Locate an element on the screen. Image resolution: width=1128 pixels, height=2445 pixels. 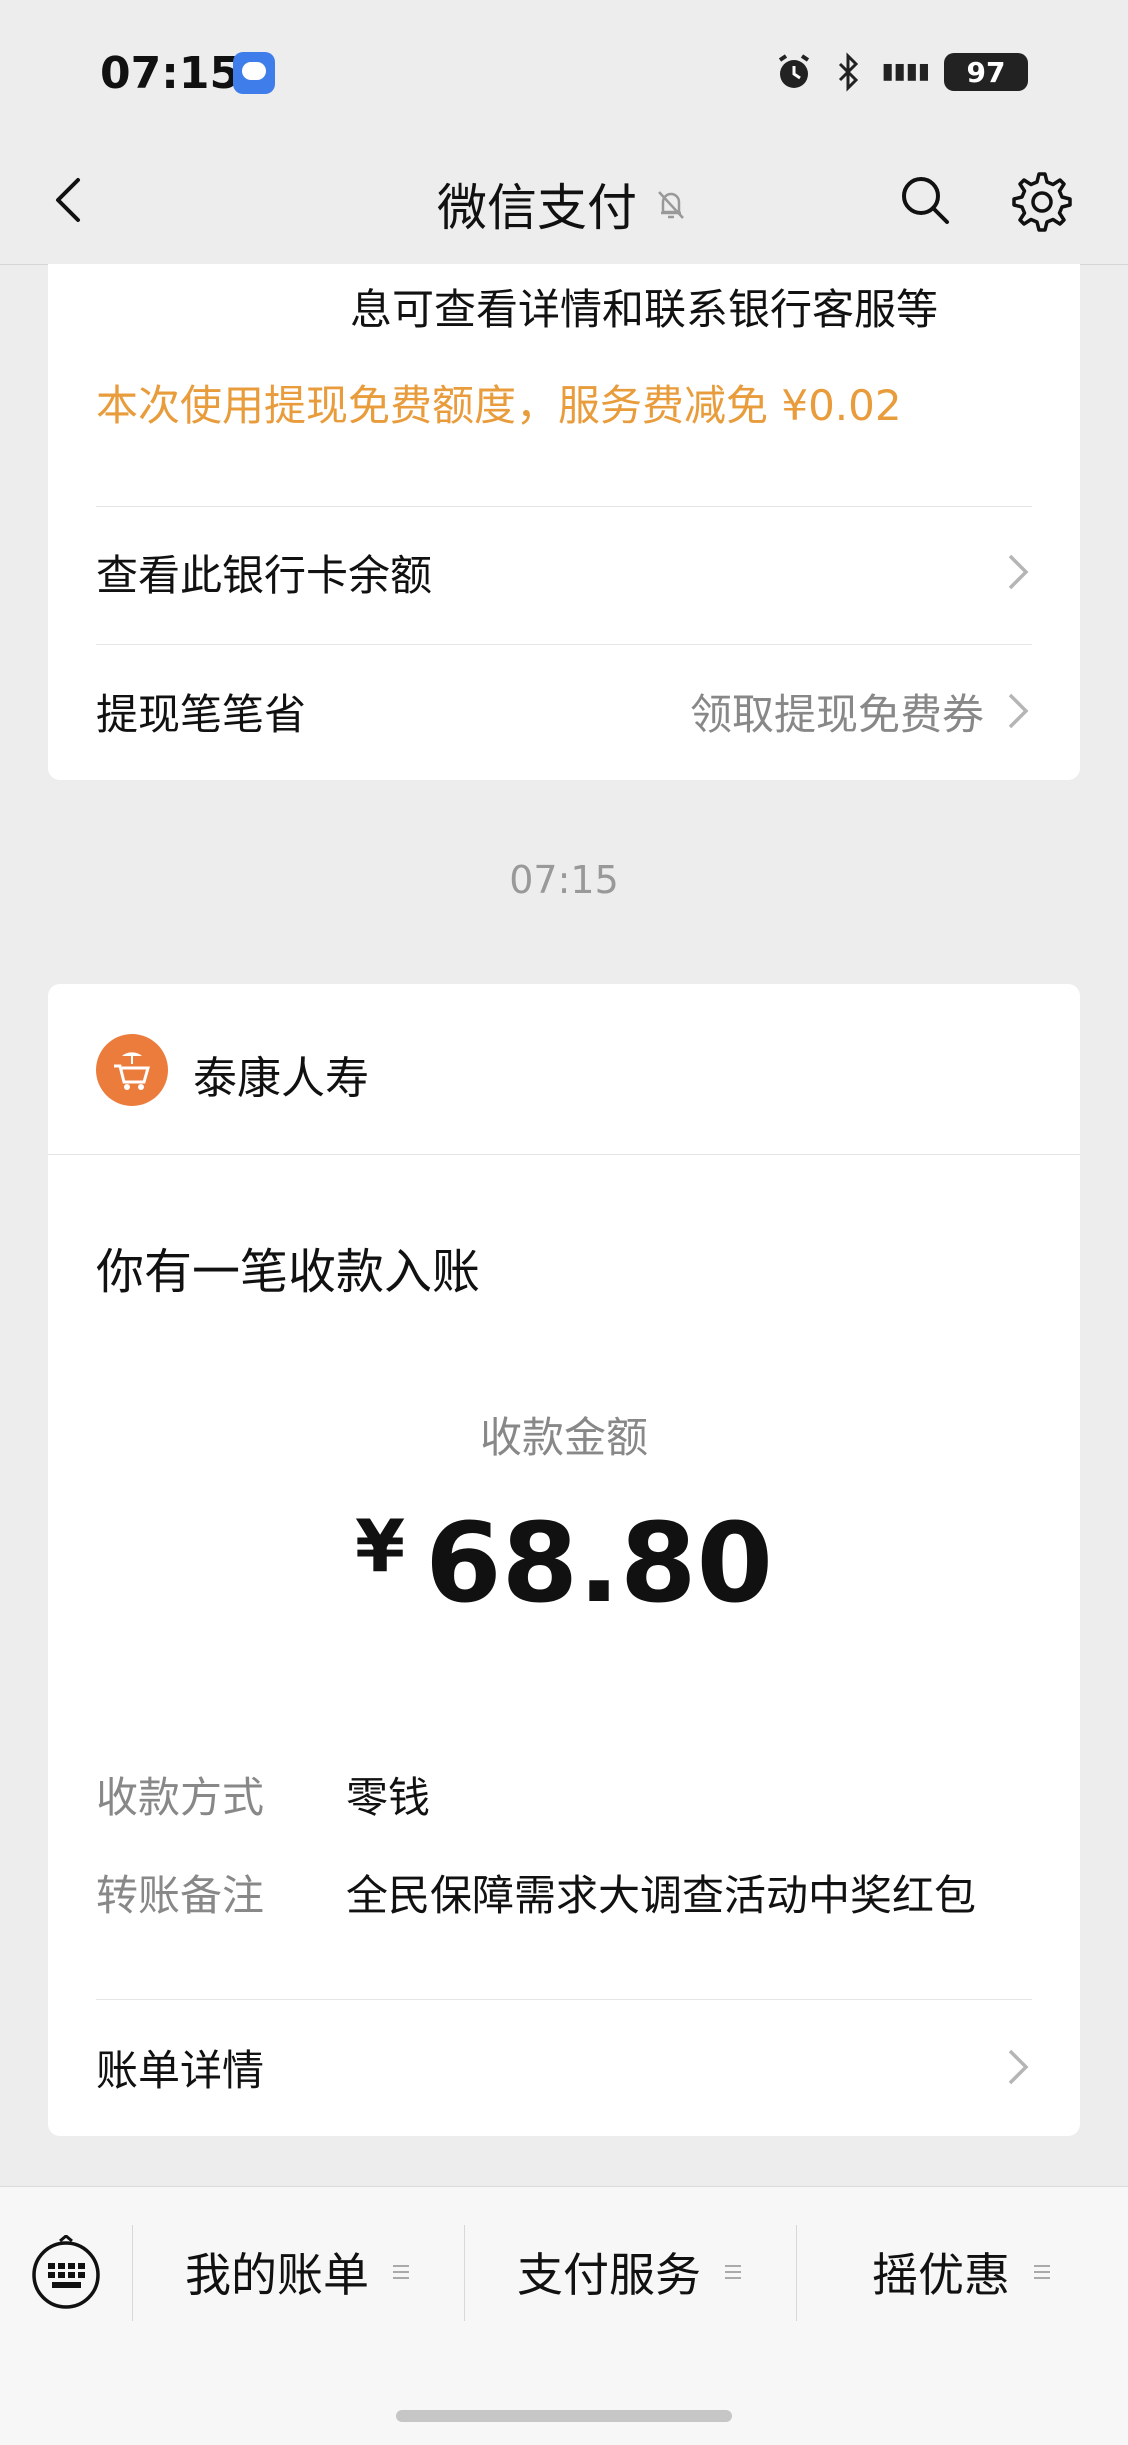
transfer-note-row: 转账备注 全民保障需求大调查活动中奖红包 is located at coordinates (564, 1892).